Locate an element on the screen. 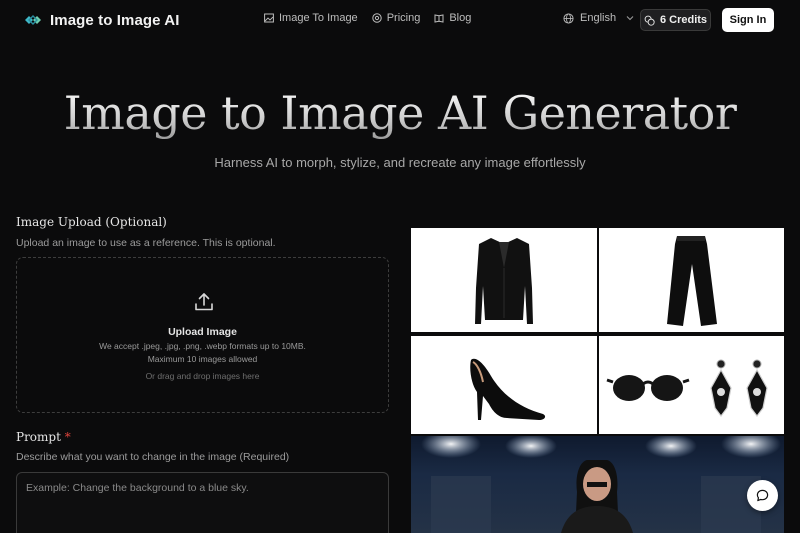 The width and height of the screenshot is (800, 533). sunglasses-earrings-image is located at coordinates (691, 385).